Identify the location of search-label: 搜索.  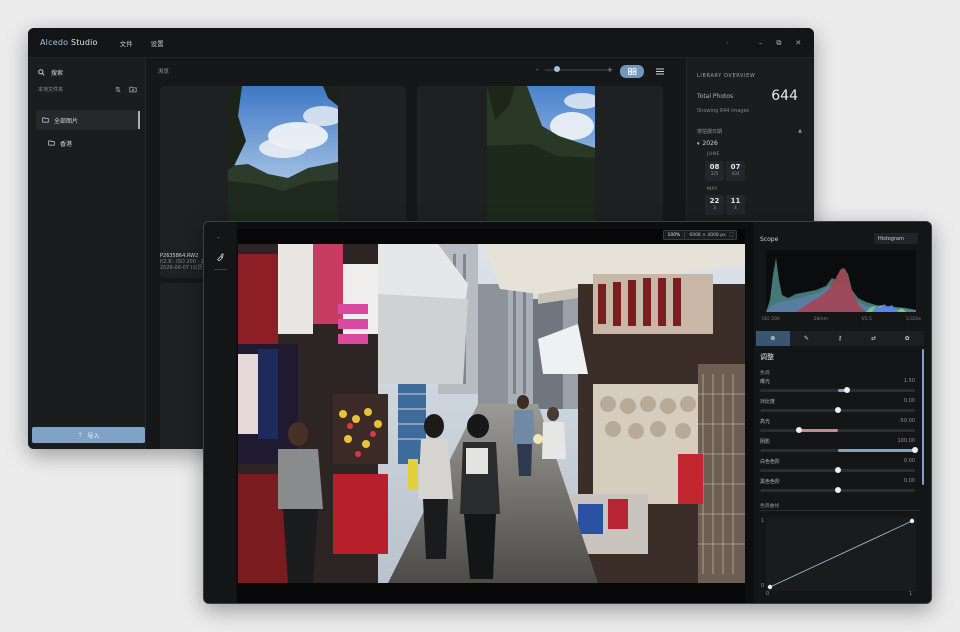
(57, 73).